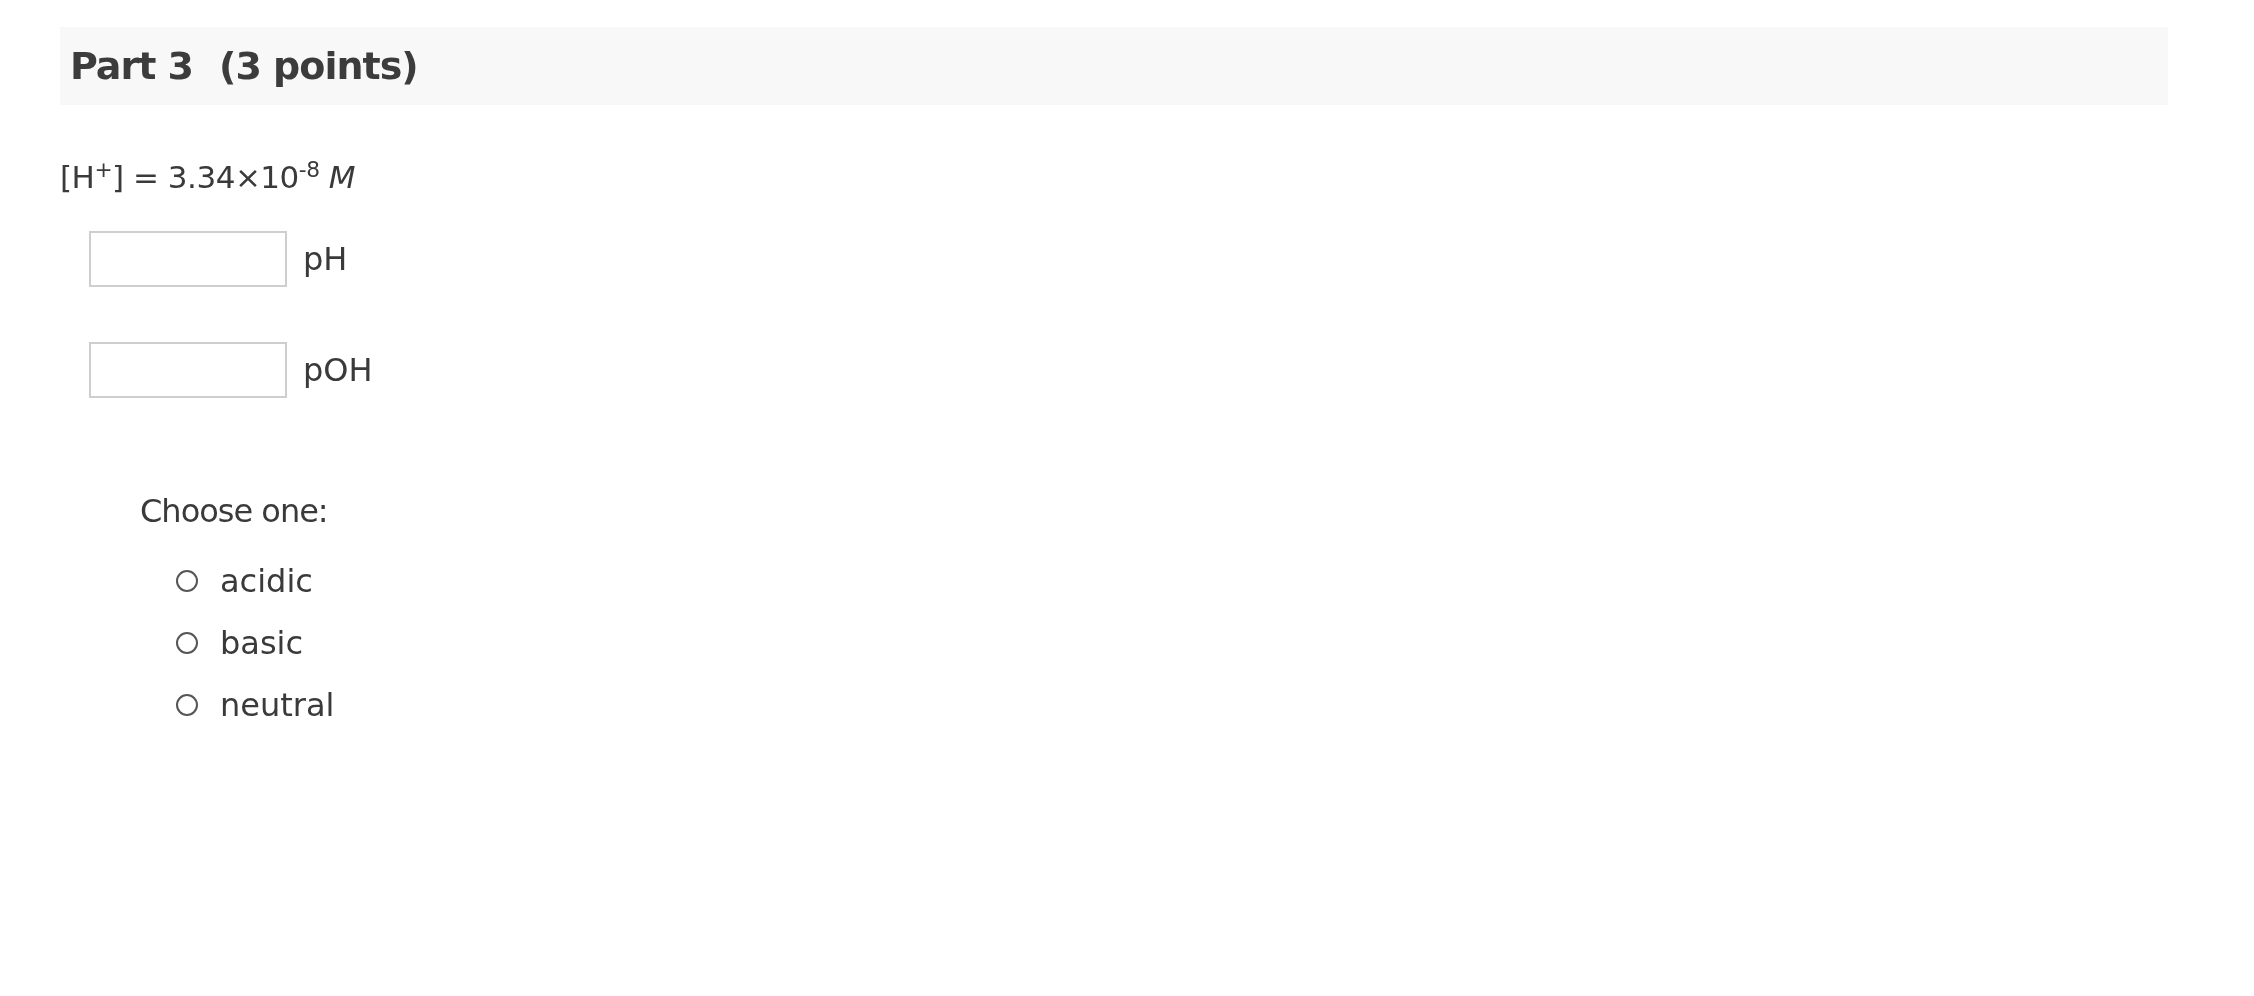 This screenshot has height=996, width=2254. What do you see at coordinates (325, 259) in the screenshot?
I see `answer-unit: pH` at bounding box center [325, 259].